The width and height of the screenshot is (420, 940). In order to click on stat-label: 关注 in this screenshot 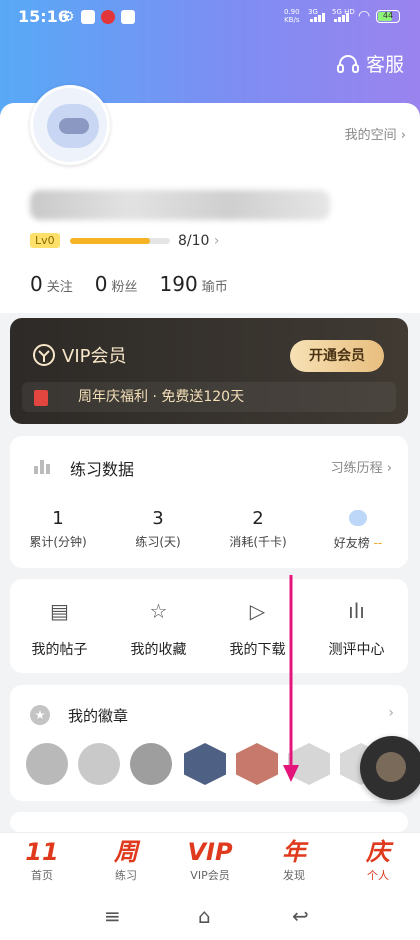, I will do `click(59, 287)`.